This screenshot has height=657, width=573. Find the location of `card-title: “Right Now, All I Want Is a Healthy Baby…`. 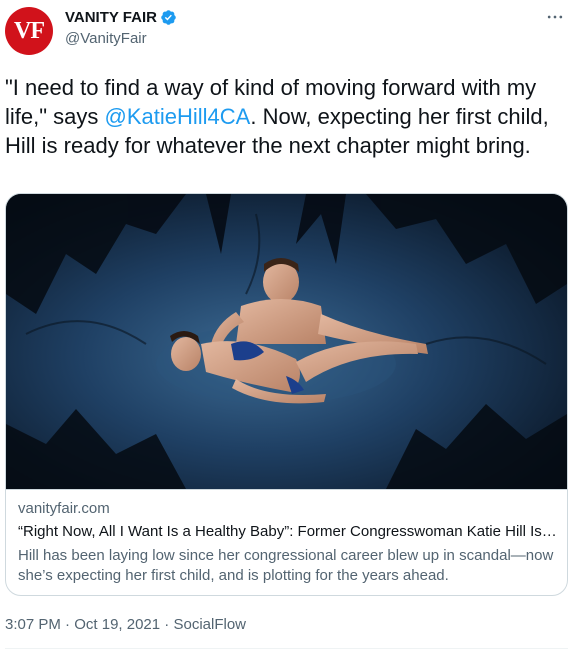

card-title: “Right Now, All I Want Is a Healthy Baby… is located at coordinates (287, 531).